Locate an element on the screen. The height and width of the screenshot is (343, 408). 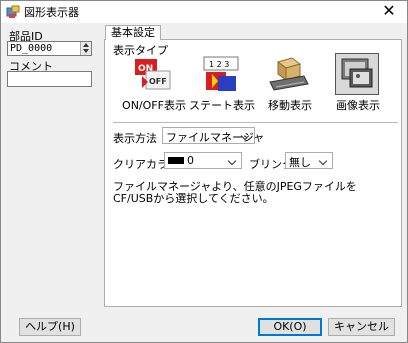
type-on-off: ON OFF ON/OFF表示 is located at coordinates (154, 83).